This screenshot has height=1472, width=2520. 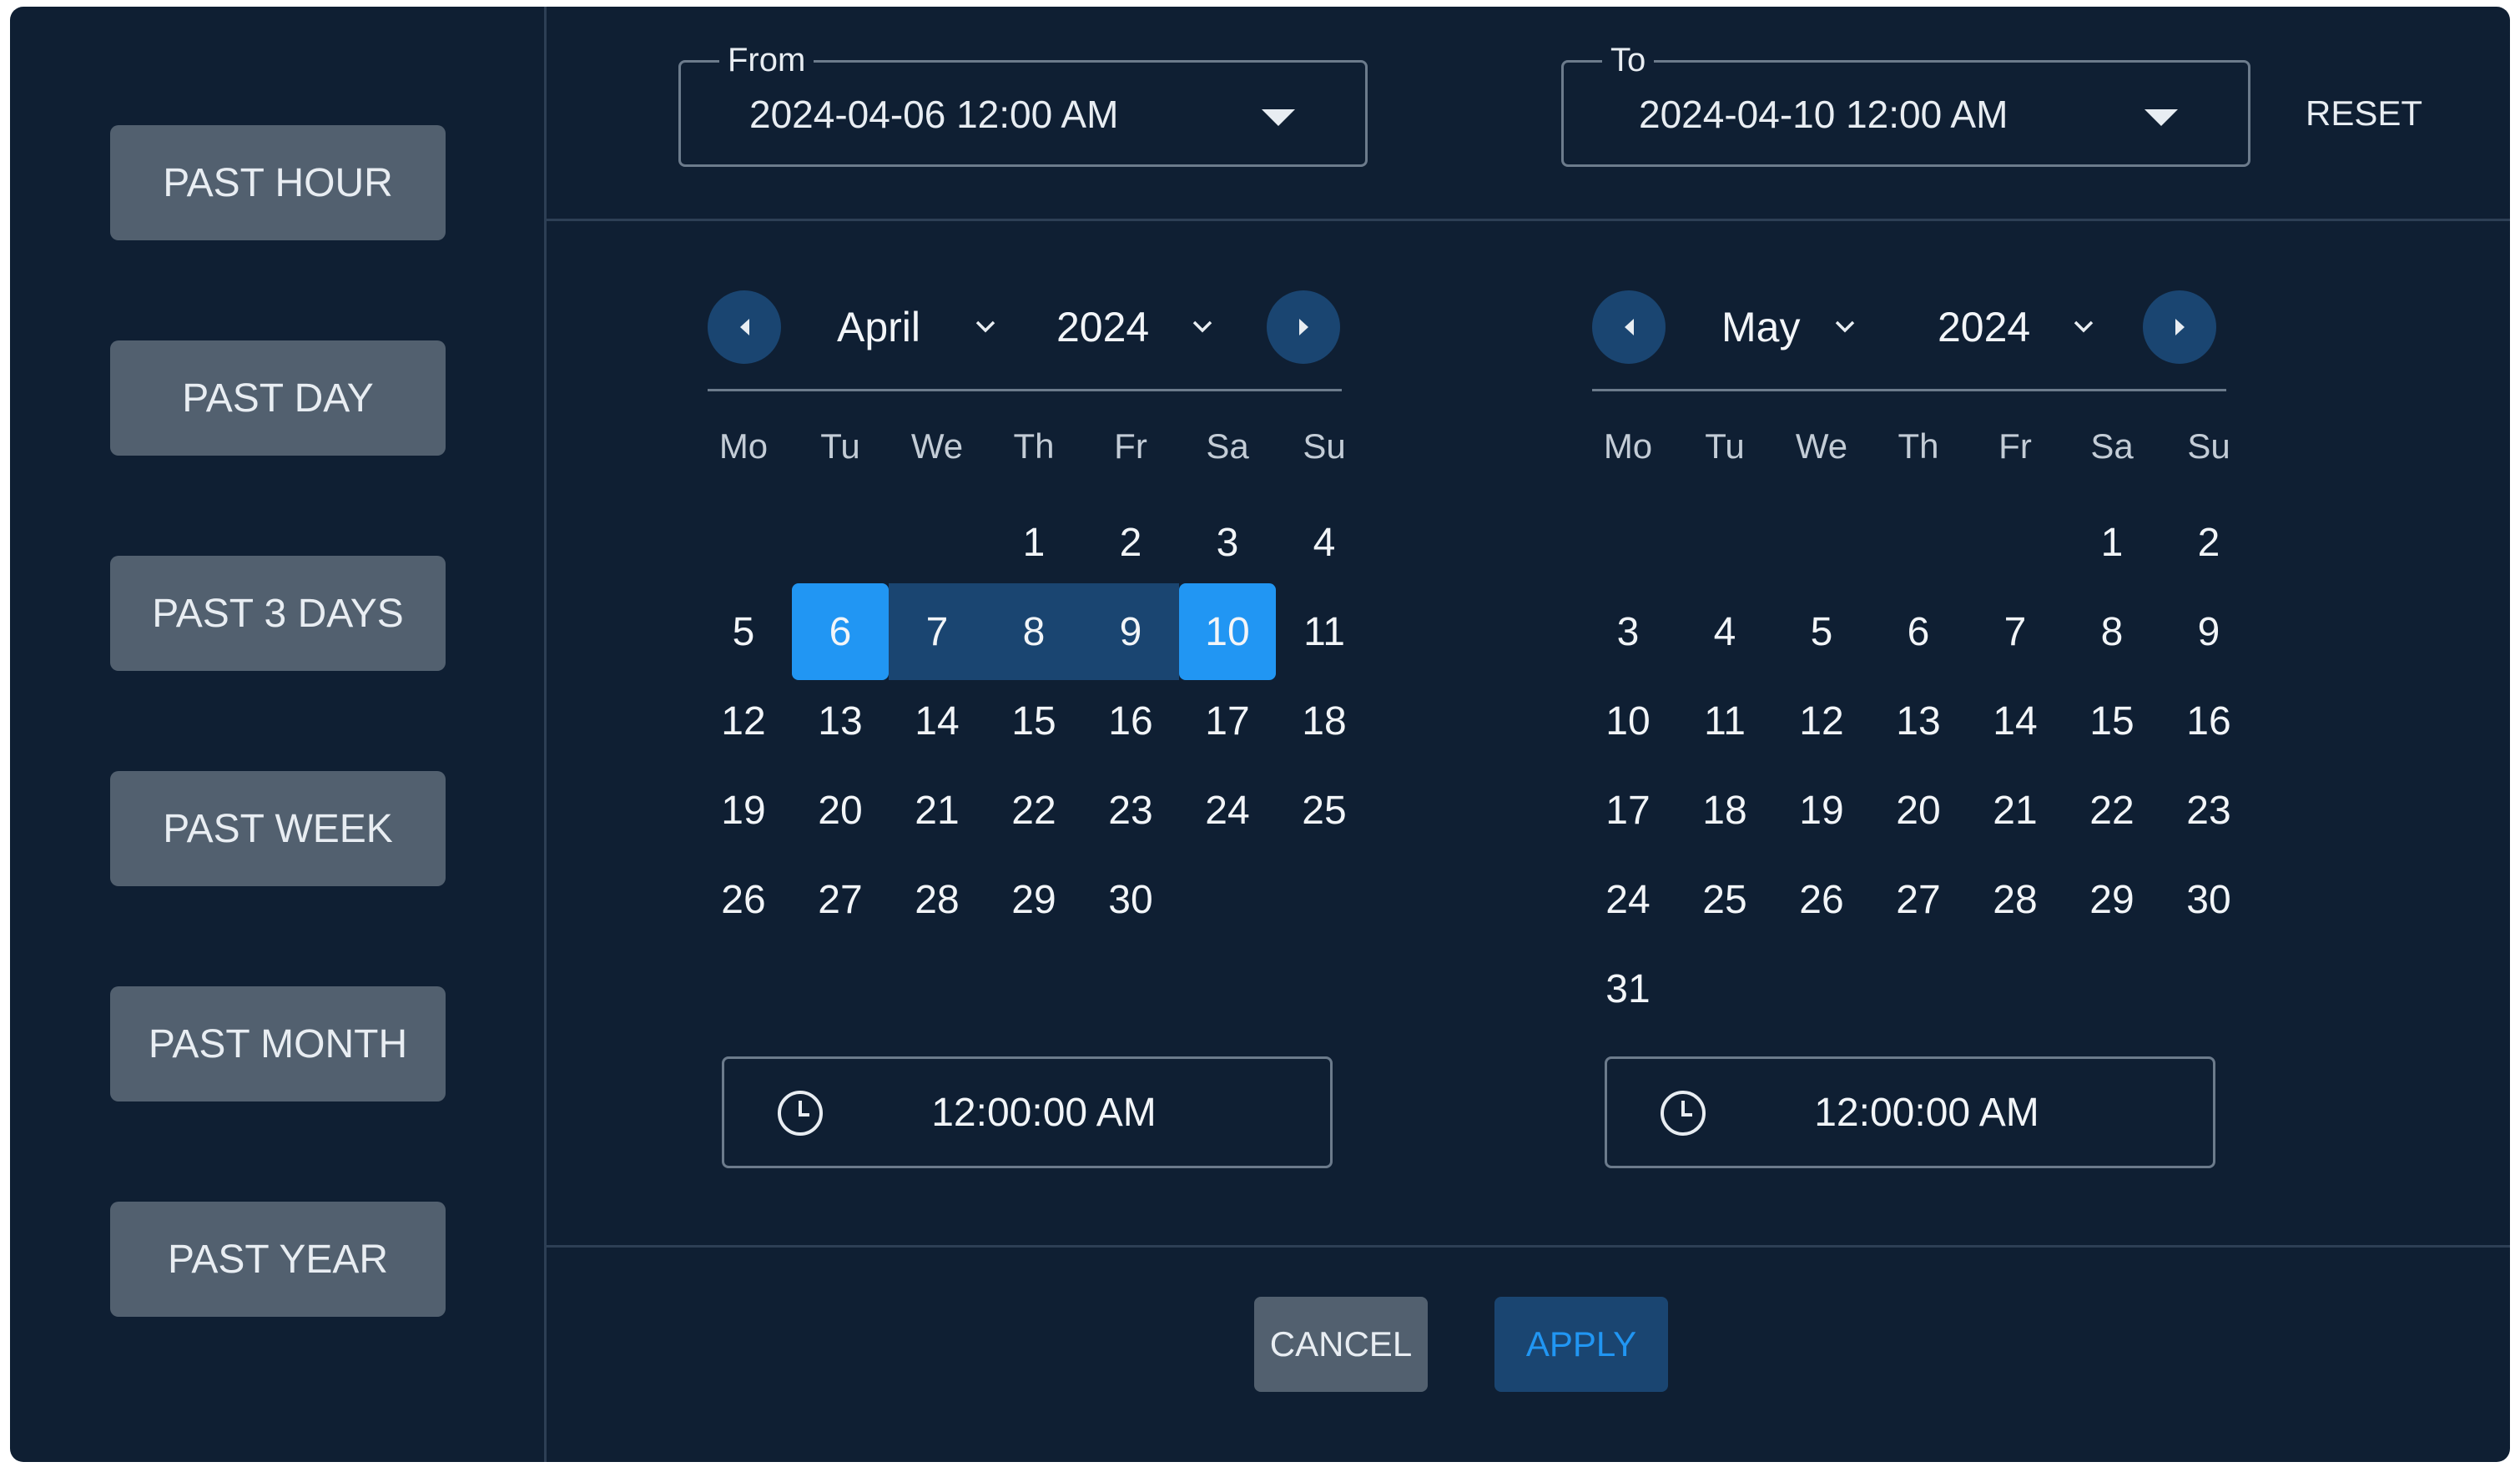 What do you see at coordinates (1910, 1112) in the screenshot?
I see `to-time-field: 12:00:00 AM` at bounding box center [1910, 1112].